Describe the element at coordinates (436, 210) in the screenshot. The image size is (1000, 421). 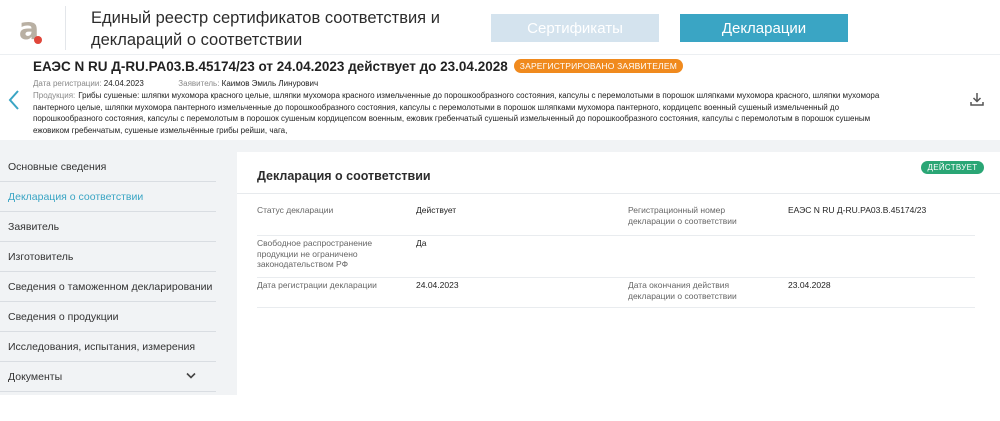
I see `field-value: Действует` at that location.